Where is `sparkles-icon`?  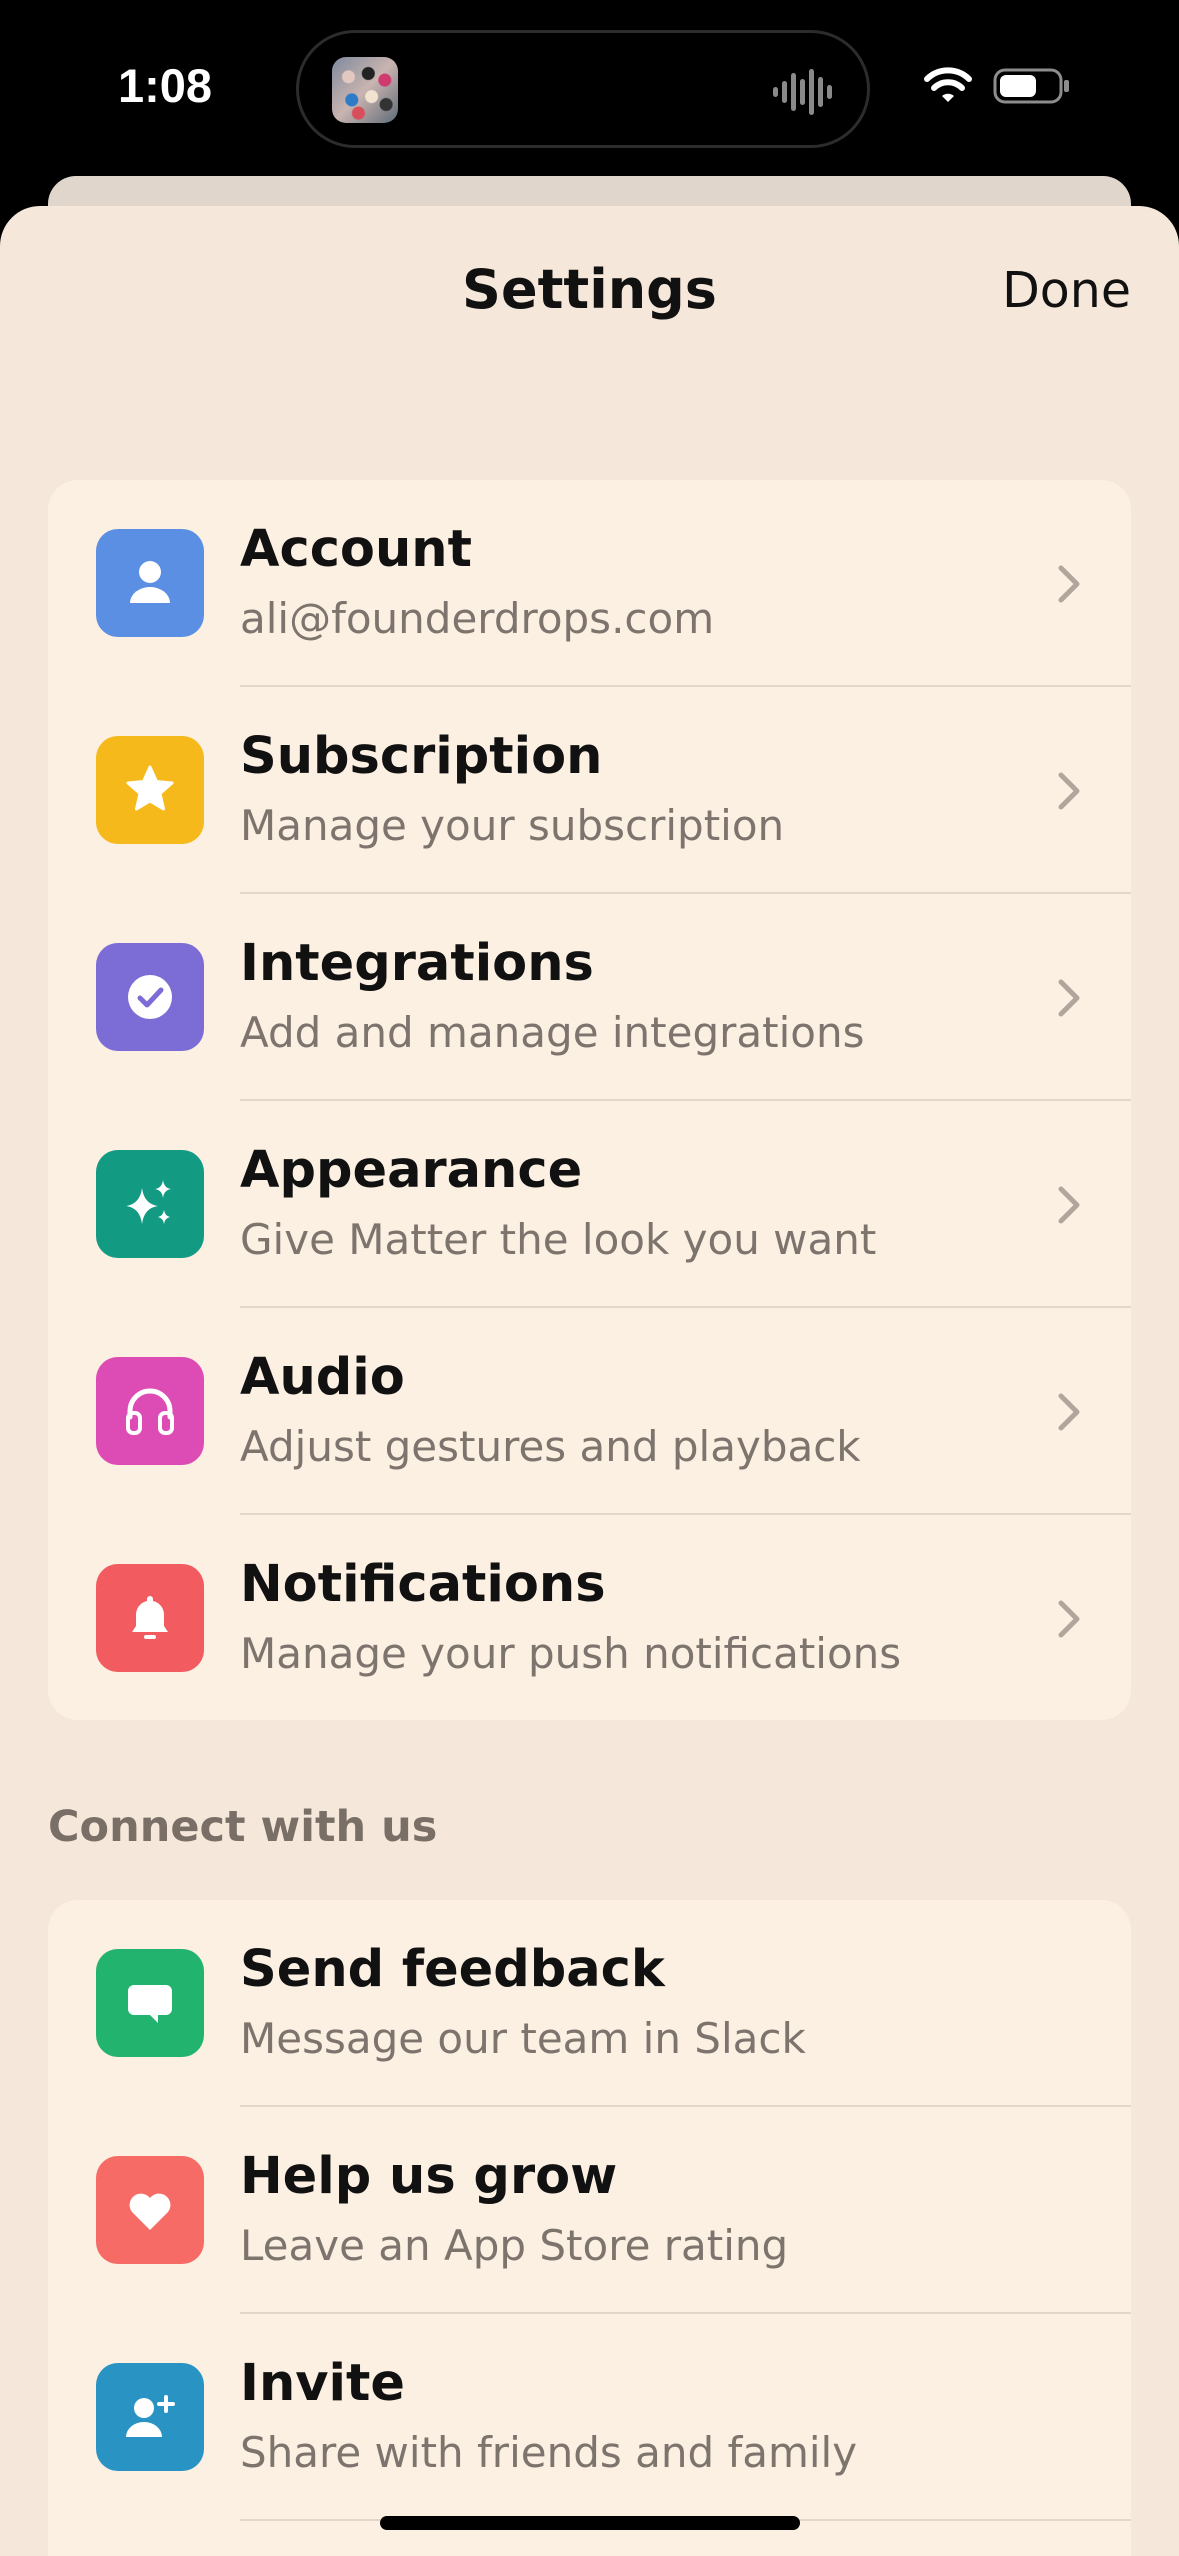
sparkles-icon is located at coordinates (148, 1202).